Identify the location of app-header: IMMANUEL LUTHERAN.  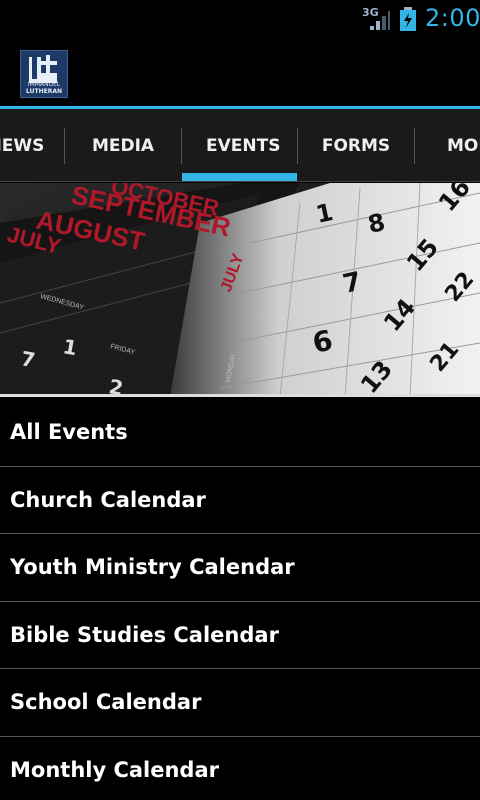
(240, 72).